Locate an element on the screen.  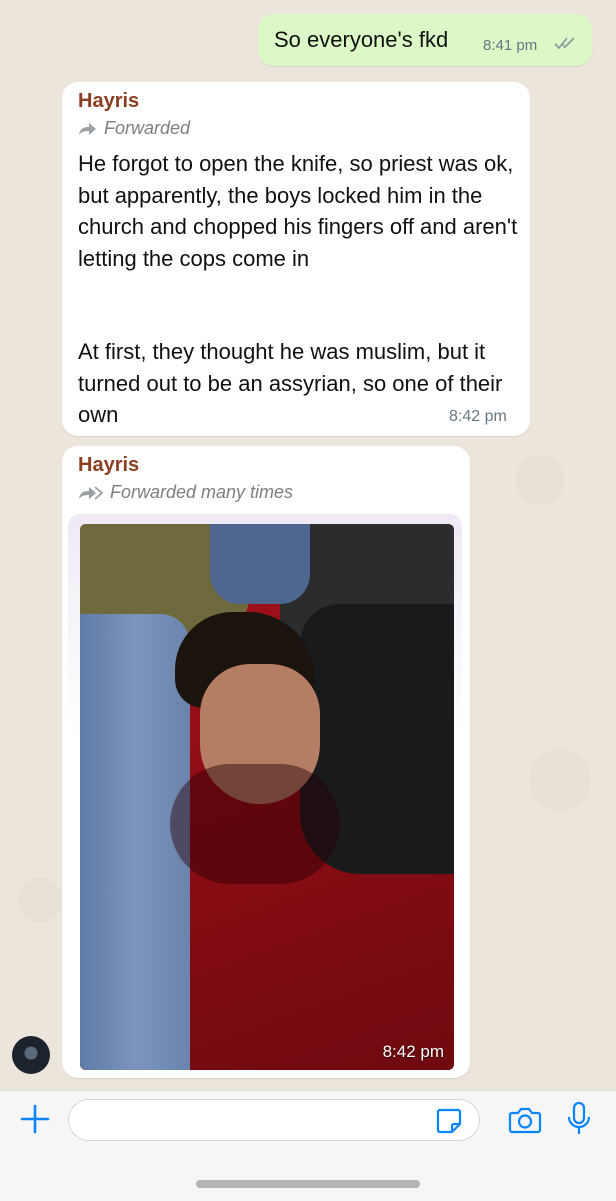
forwarded-text: Forwarded is located at coordinates (147, 128).